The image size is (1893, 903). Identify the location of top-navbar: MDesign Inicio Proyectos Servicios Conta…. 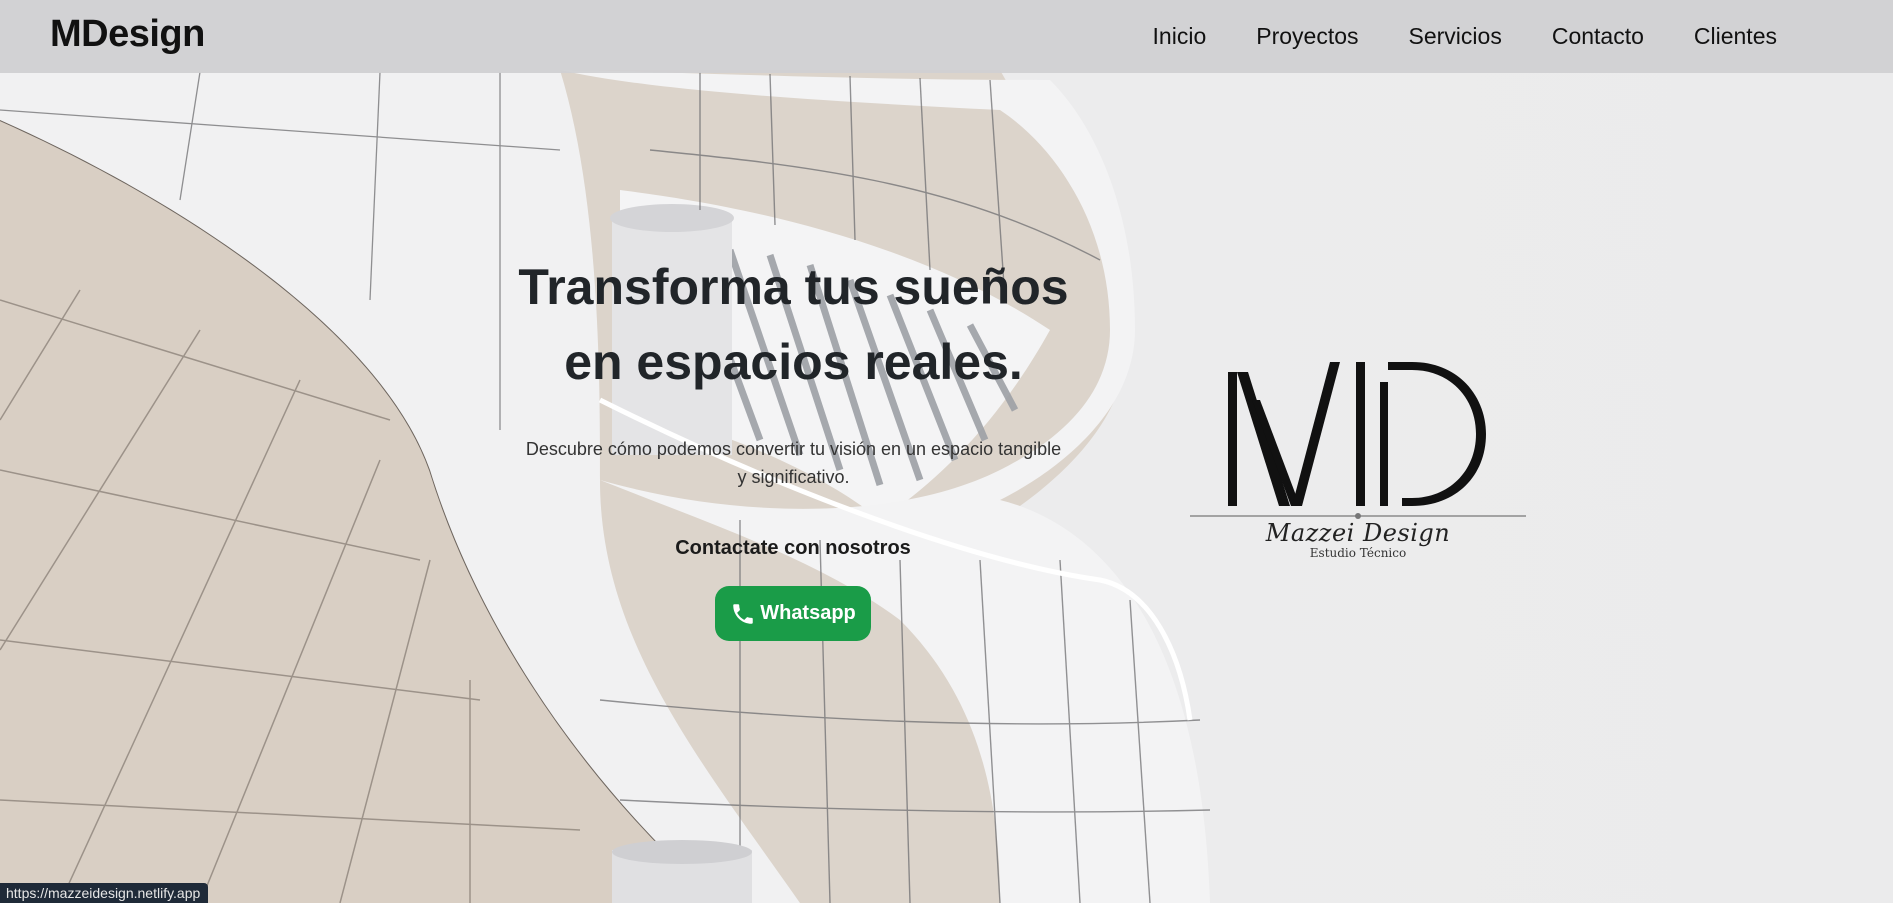
(946, 36).